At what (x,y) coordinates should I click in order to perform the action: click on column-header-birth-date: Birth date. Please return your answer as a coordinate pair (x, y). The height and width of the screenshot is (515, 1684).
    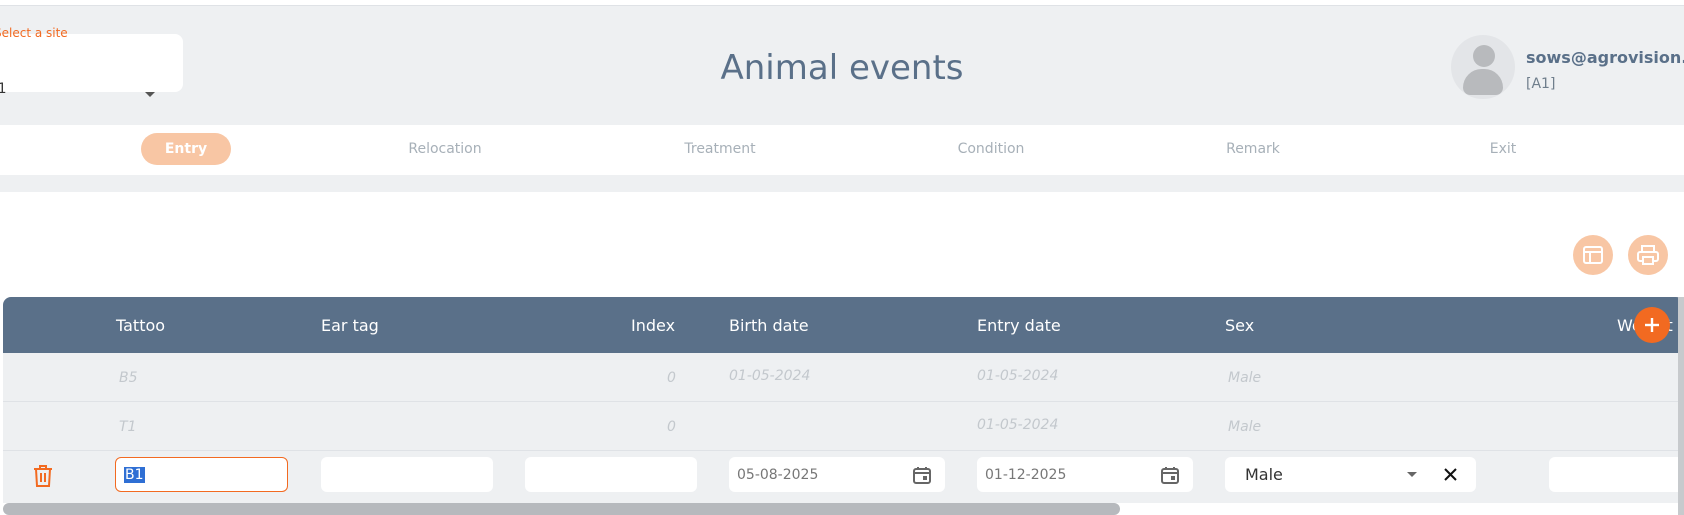
    Looking at the image, I should click on (769, 325).